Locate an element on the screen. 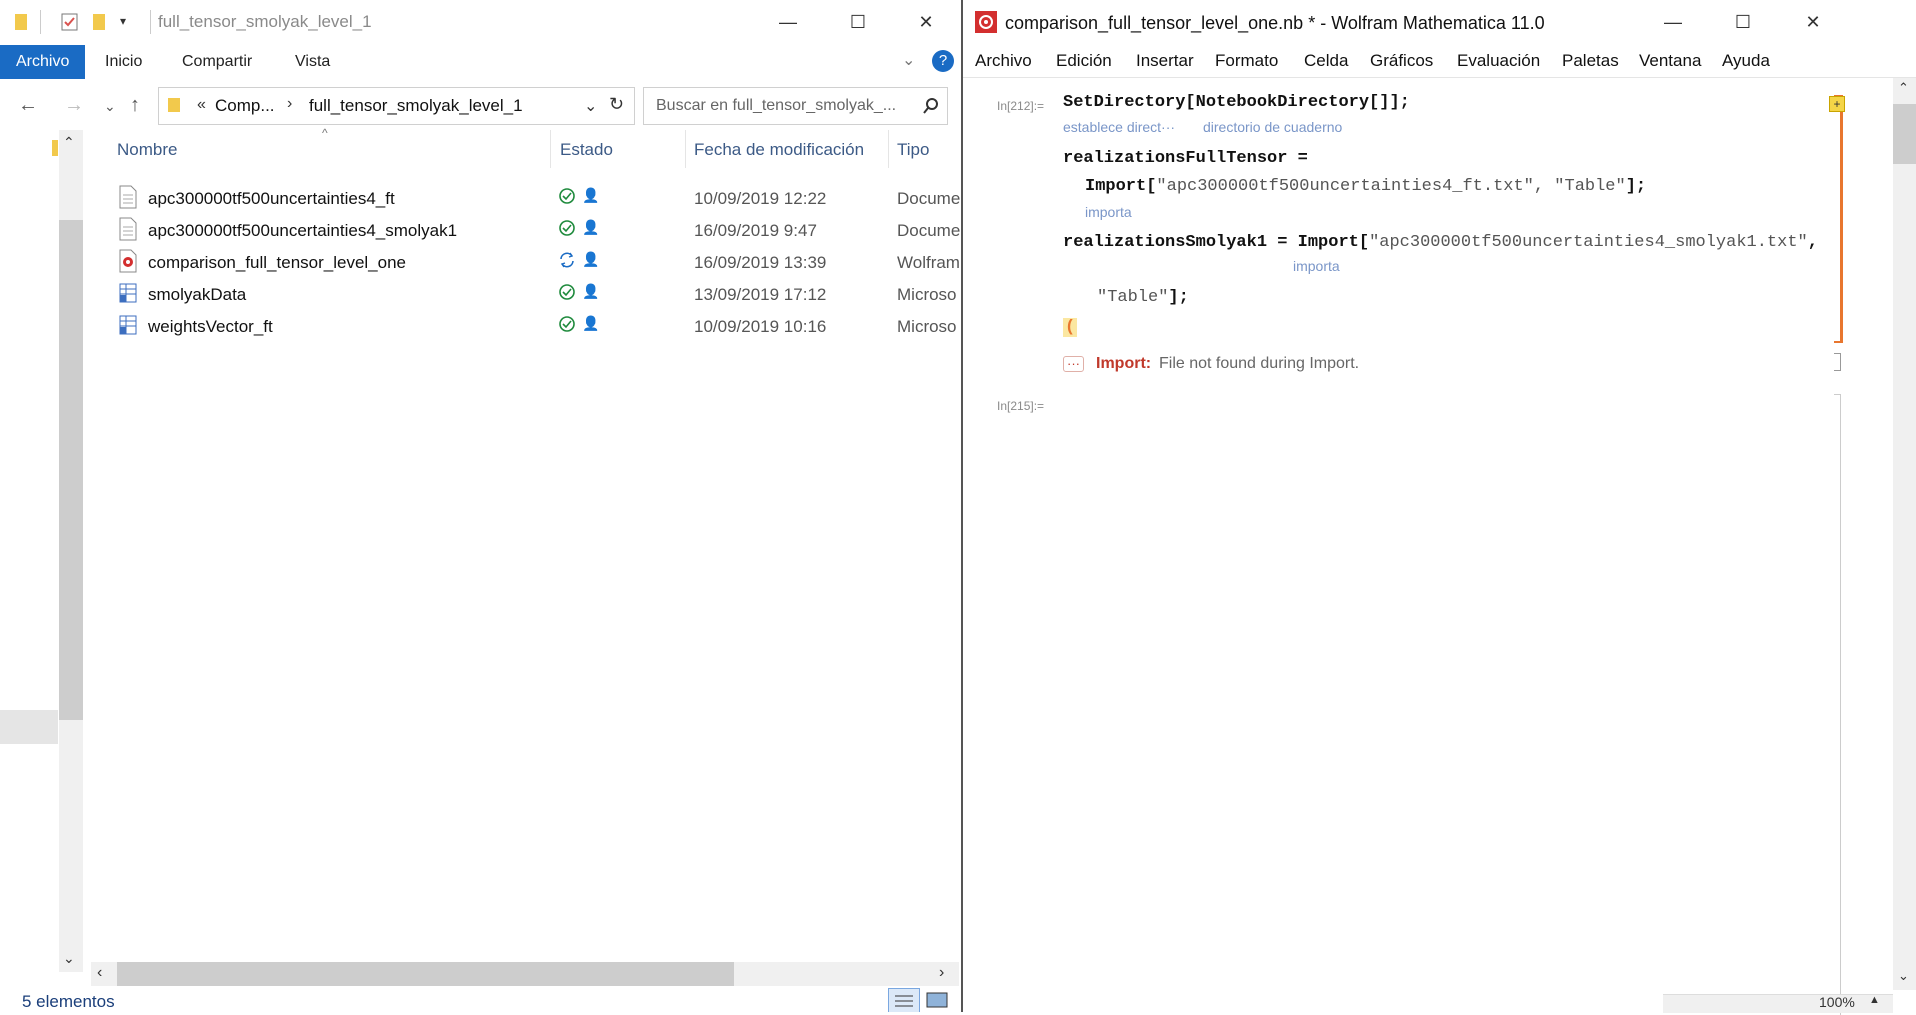 The image size is (1916, 1015). menu-edicion: Edición is located at coordinates (1084, 61).